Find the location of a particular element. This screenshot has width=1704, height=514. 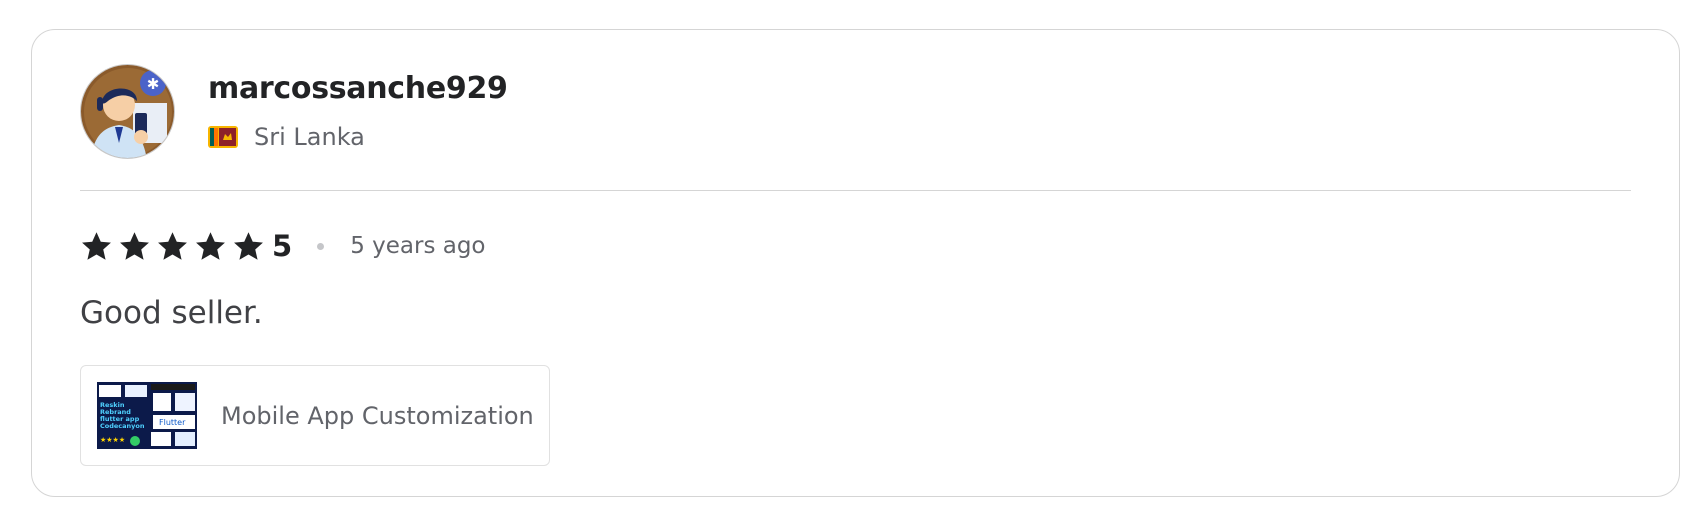

reviewer-avatar: ✱ is located at coordinates (127, 111).